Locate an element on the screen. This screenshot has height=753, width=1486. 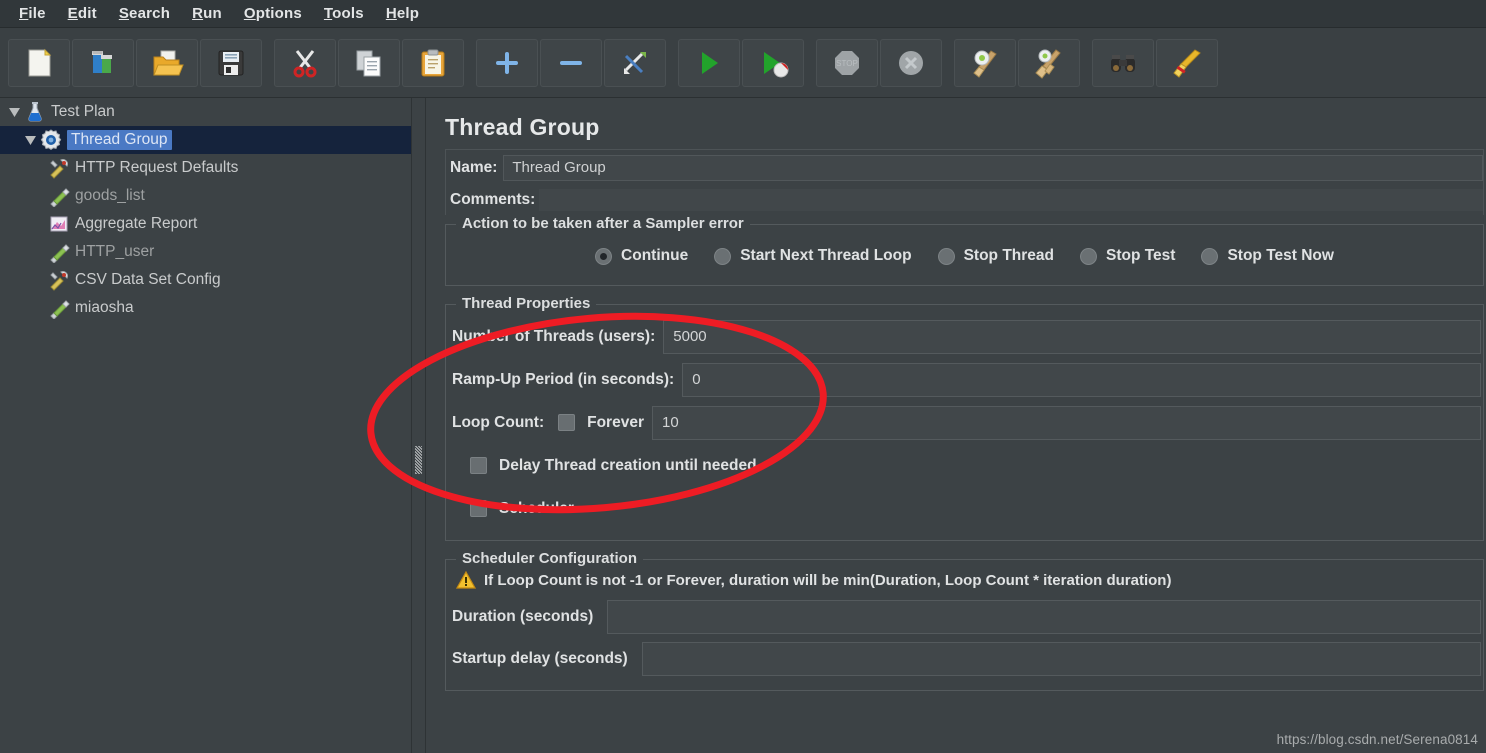
tree-item-thread-group: Thread Group is located at coordinates (205, 140).